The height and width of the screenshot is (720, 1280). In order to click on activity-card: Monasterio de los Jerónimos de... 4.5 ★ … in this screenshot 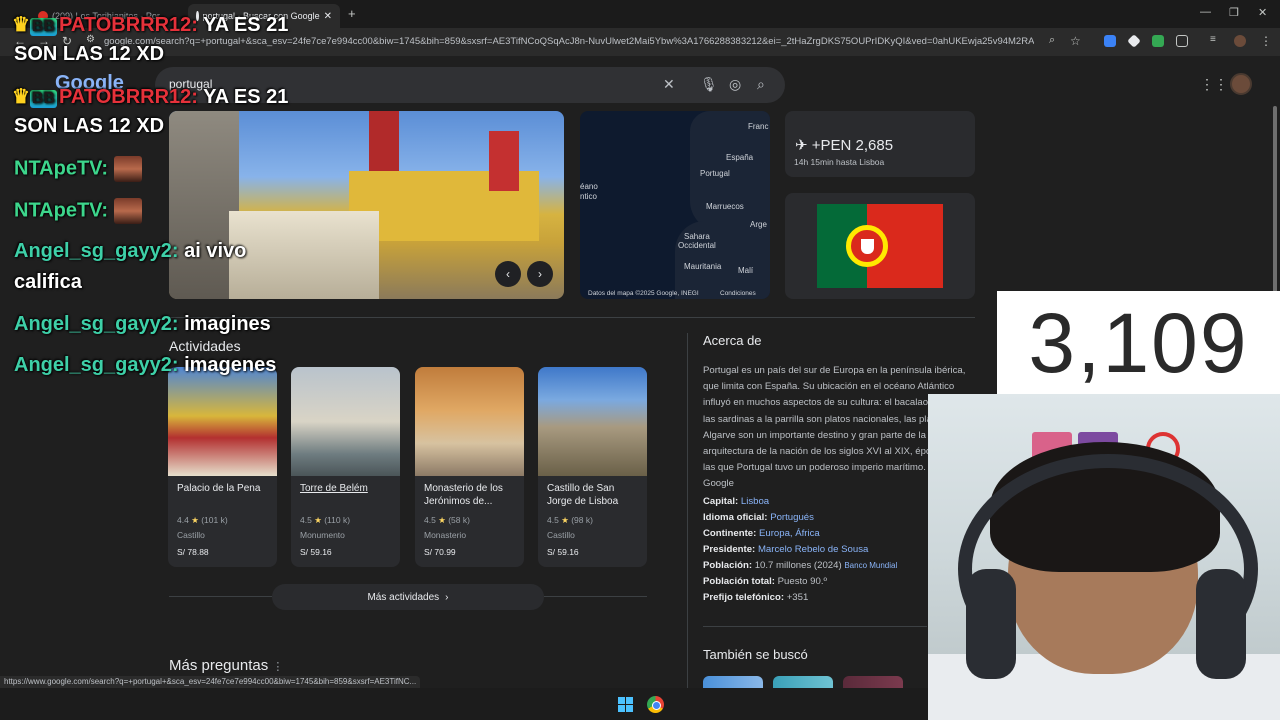, I will do `click(469, 467)`.